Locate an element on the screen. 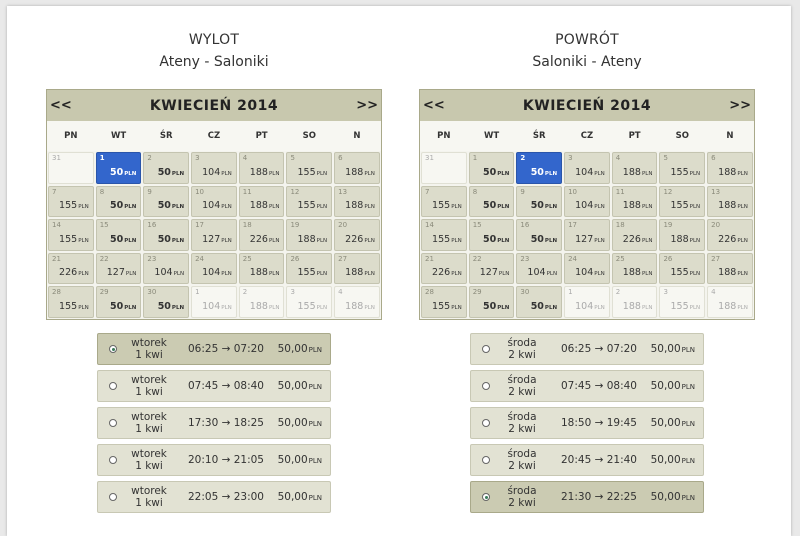 The image size is (800, 536). day-price: 188PLN is located at coordinates (265, 205).